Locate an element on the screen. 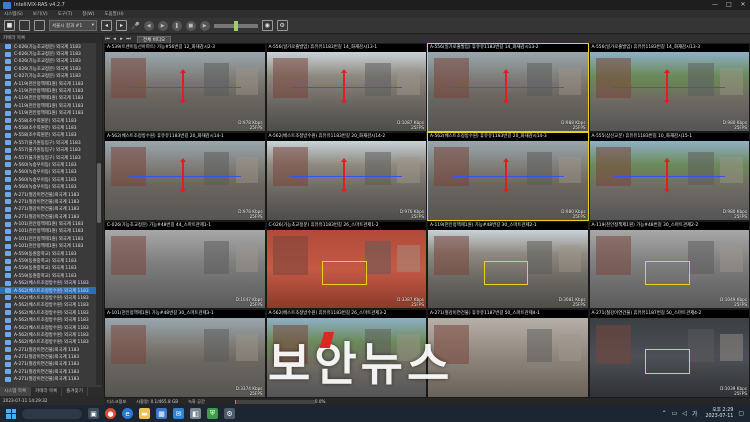  taskbar-clock: 오후 2:29 2023-07-11 is located at coordinates (719, 414).